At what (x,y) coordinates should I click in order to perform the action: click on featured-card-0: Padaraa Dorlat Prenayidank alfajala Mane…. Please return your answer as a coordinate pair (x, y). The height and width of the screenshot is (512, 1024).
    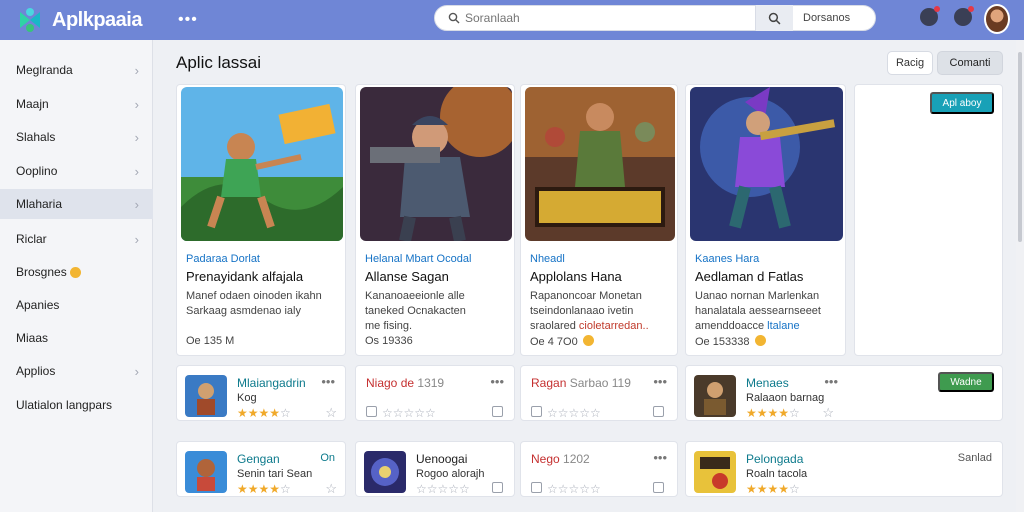
    Looking at the image, I should click on (261, 220).